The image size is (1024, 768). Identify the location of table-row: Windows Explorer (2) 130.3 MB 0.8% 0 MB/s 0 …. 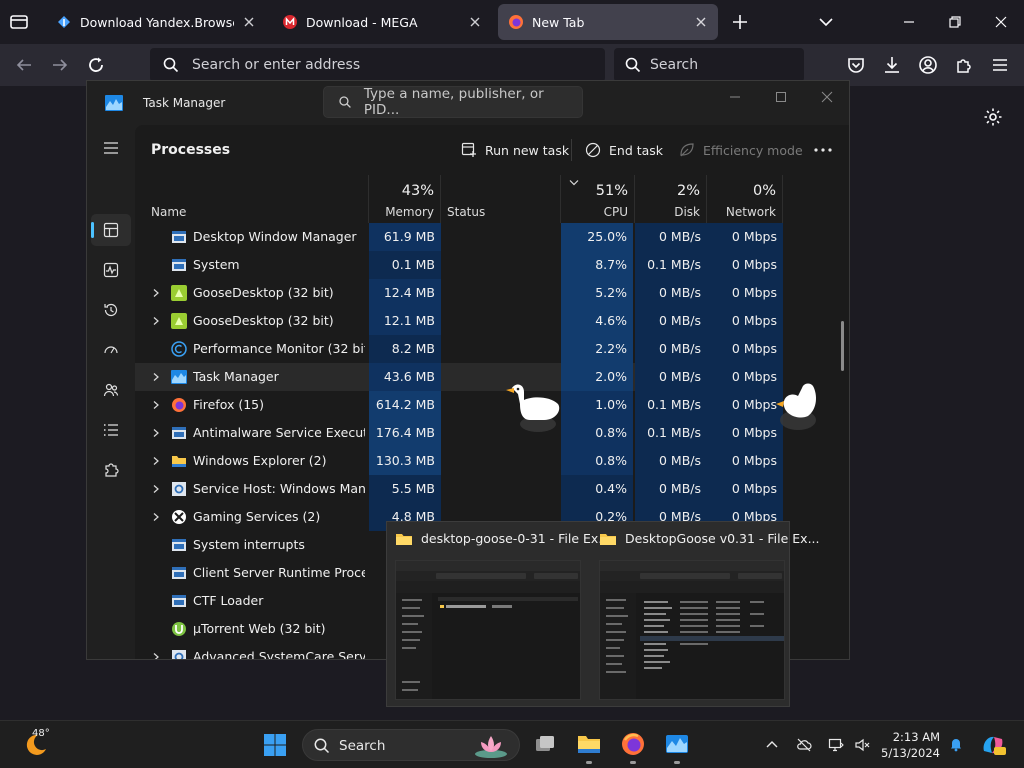
(459, 461).